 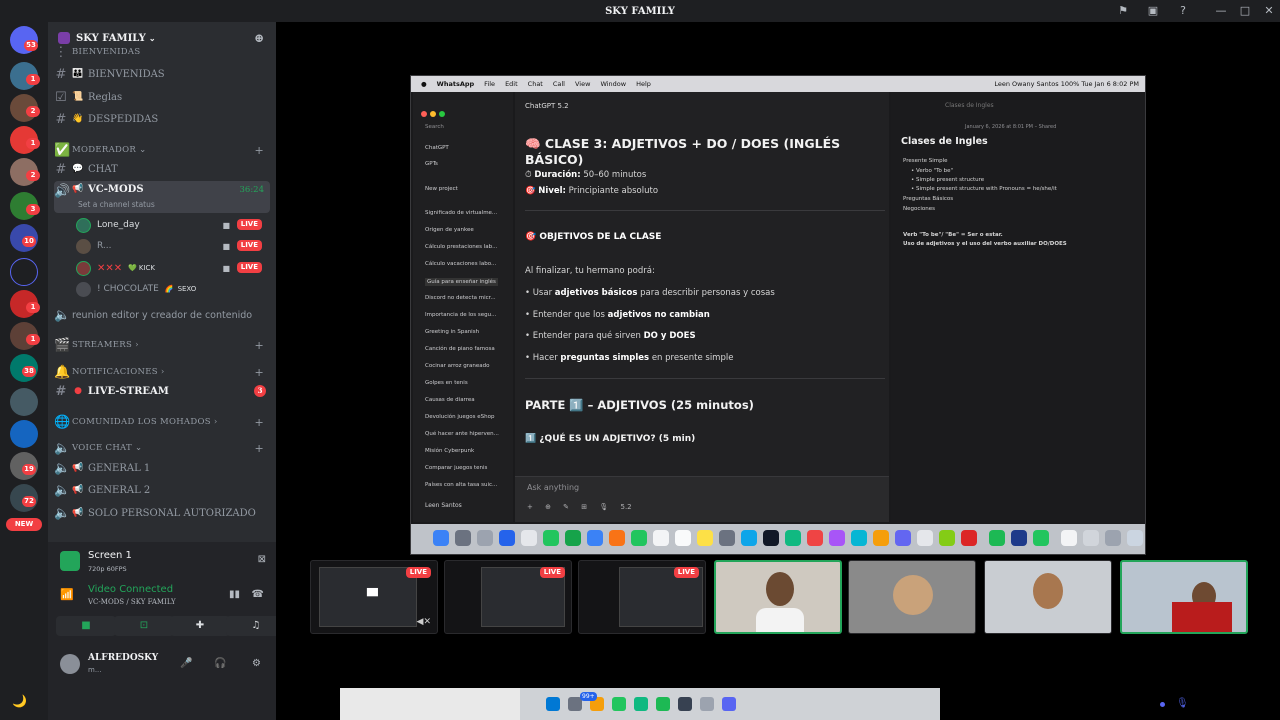 I want to click on facetime-icon, so click(x=639, y=538).